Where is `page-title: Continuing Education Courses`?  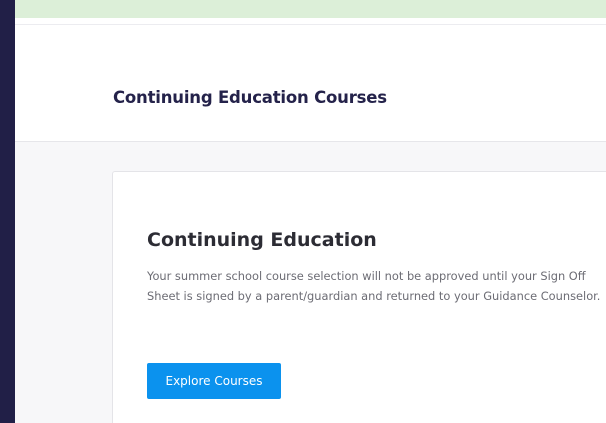
page-title: Continuing Education Courses is located at coordinates (250, 97).